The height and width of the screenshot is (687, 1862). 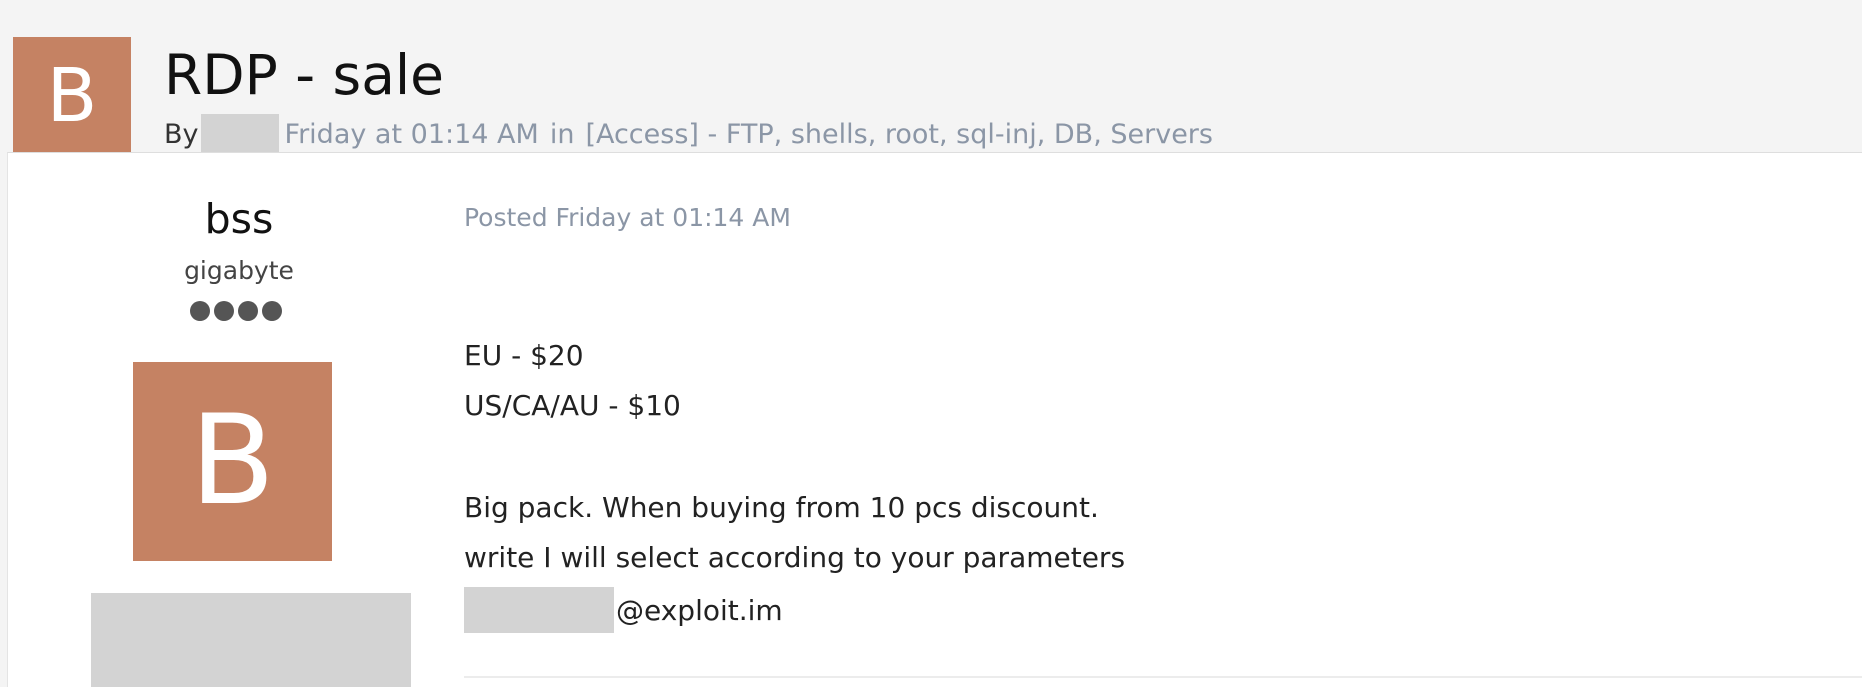 I want to click on in-label: in, so click(x=562, y=134).